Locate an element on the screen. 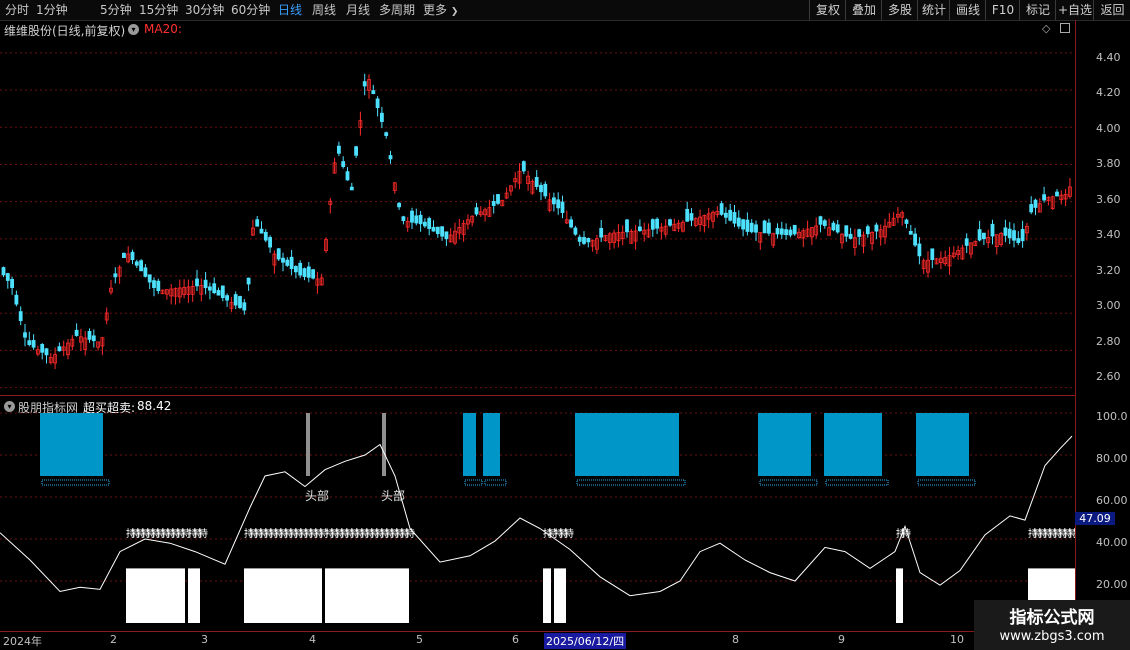 The height and width of the screenshot is (650, 1130). period-tab-daily: 日线 is located at coordinates (290, 10).